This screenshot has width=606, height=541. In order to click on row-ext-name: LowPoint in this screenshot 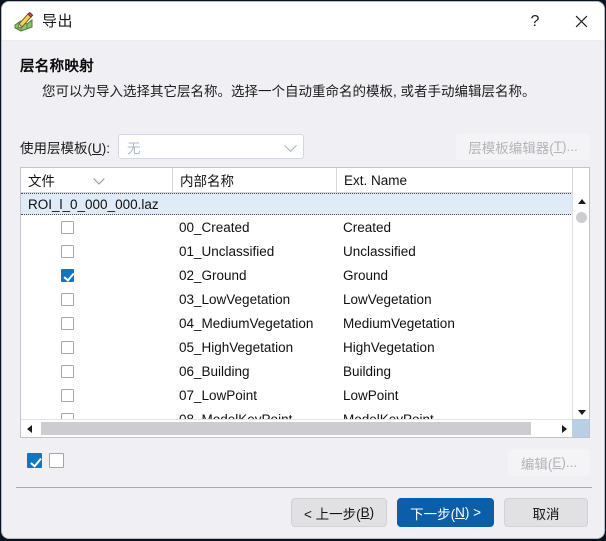, I will do `click(371, 395)`.